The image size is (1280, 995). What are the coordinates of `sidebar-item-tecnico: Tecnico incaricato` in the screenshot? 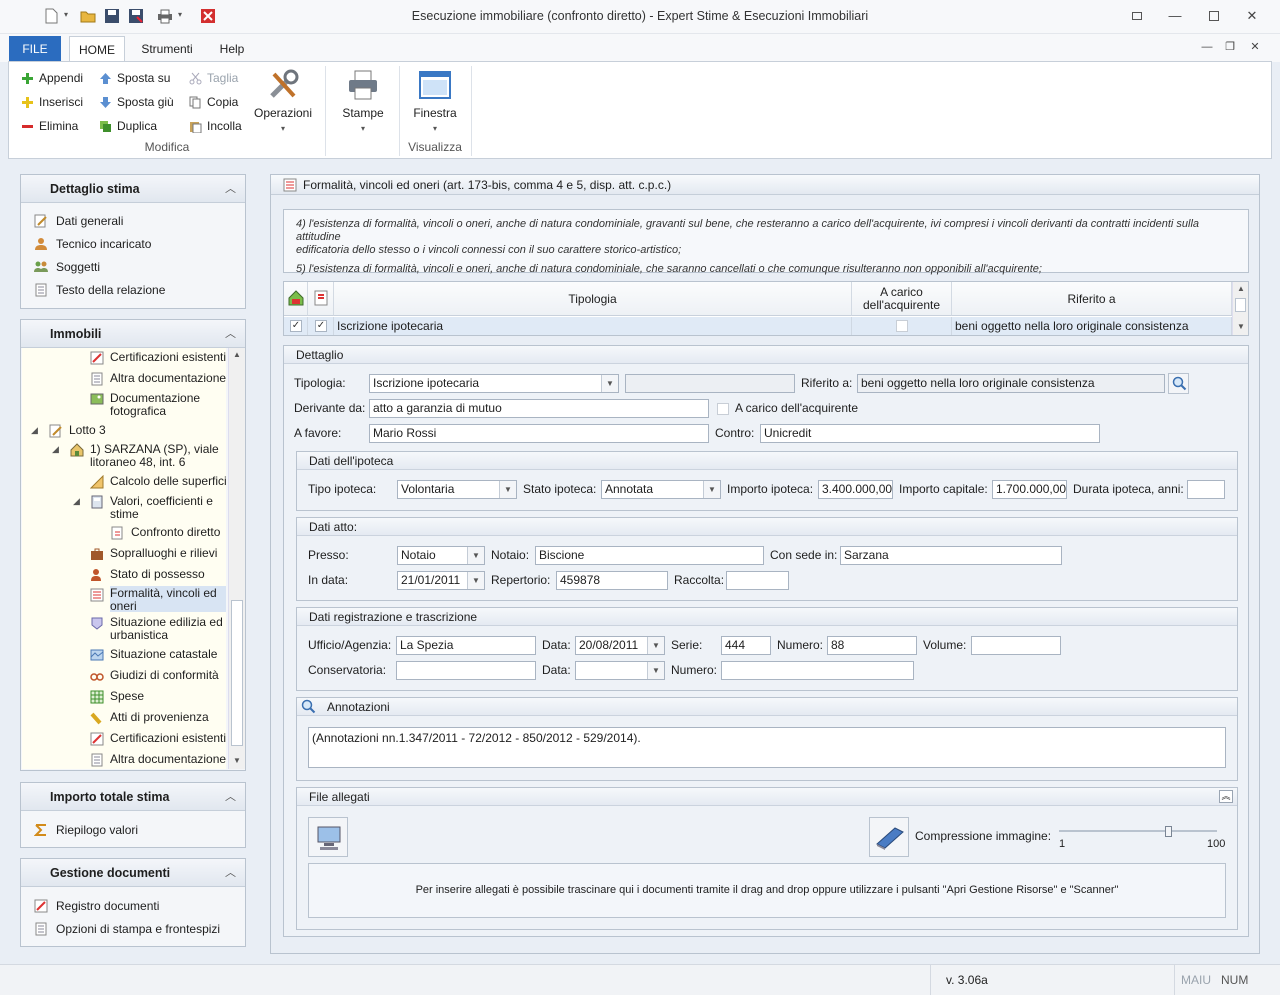 It's located at (92, 244).